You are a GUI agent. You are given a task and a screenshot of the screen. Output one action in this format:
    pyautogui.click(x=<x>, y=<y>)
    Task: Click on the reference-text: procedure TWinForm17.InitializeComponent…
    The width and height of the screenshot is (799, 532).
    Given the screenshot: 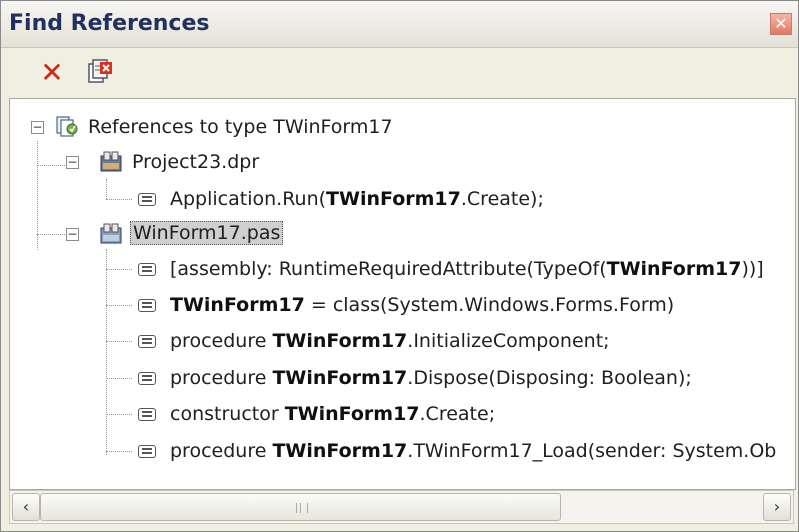 What is the action you would take?
    pyautogui.click(x=390, y=341)
    